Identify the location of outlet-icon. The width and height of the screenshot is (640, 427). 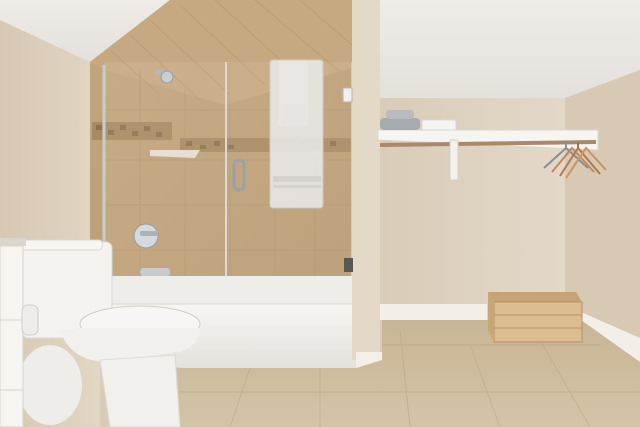
(348, 265).